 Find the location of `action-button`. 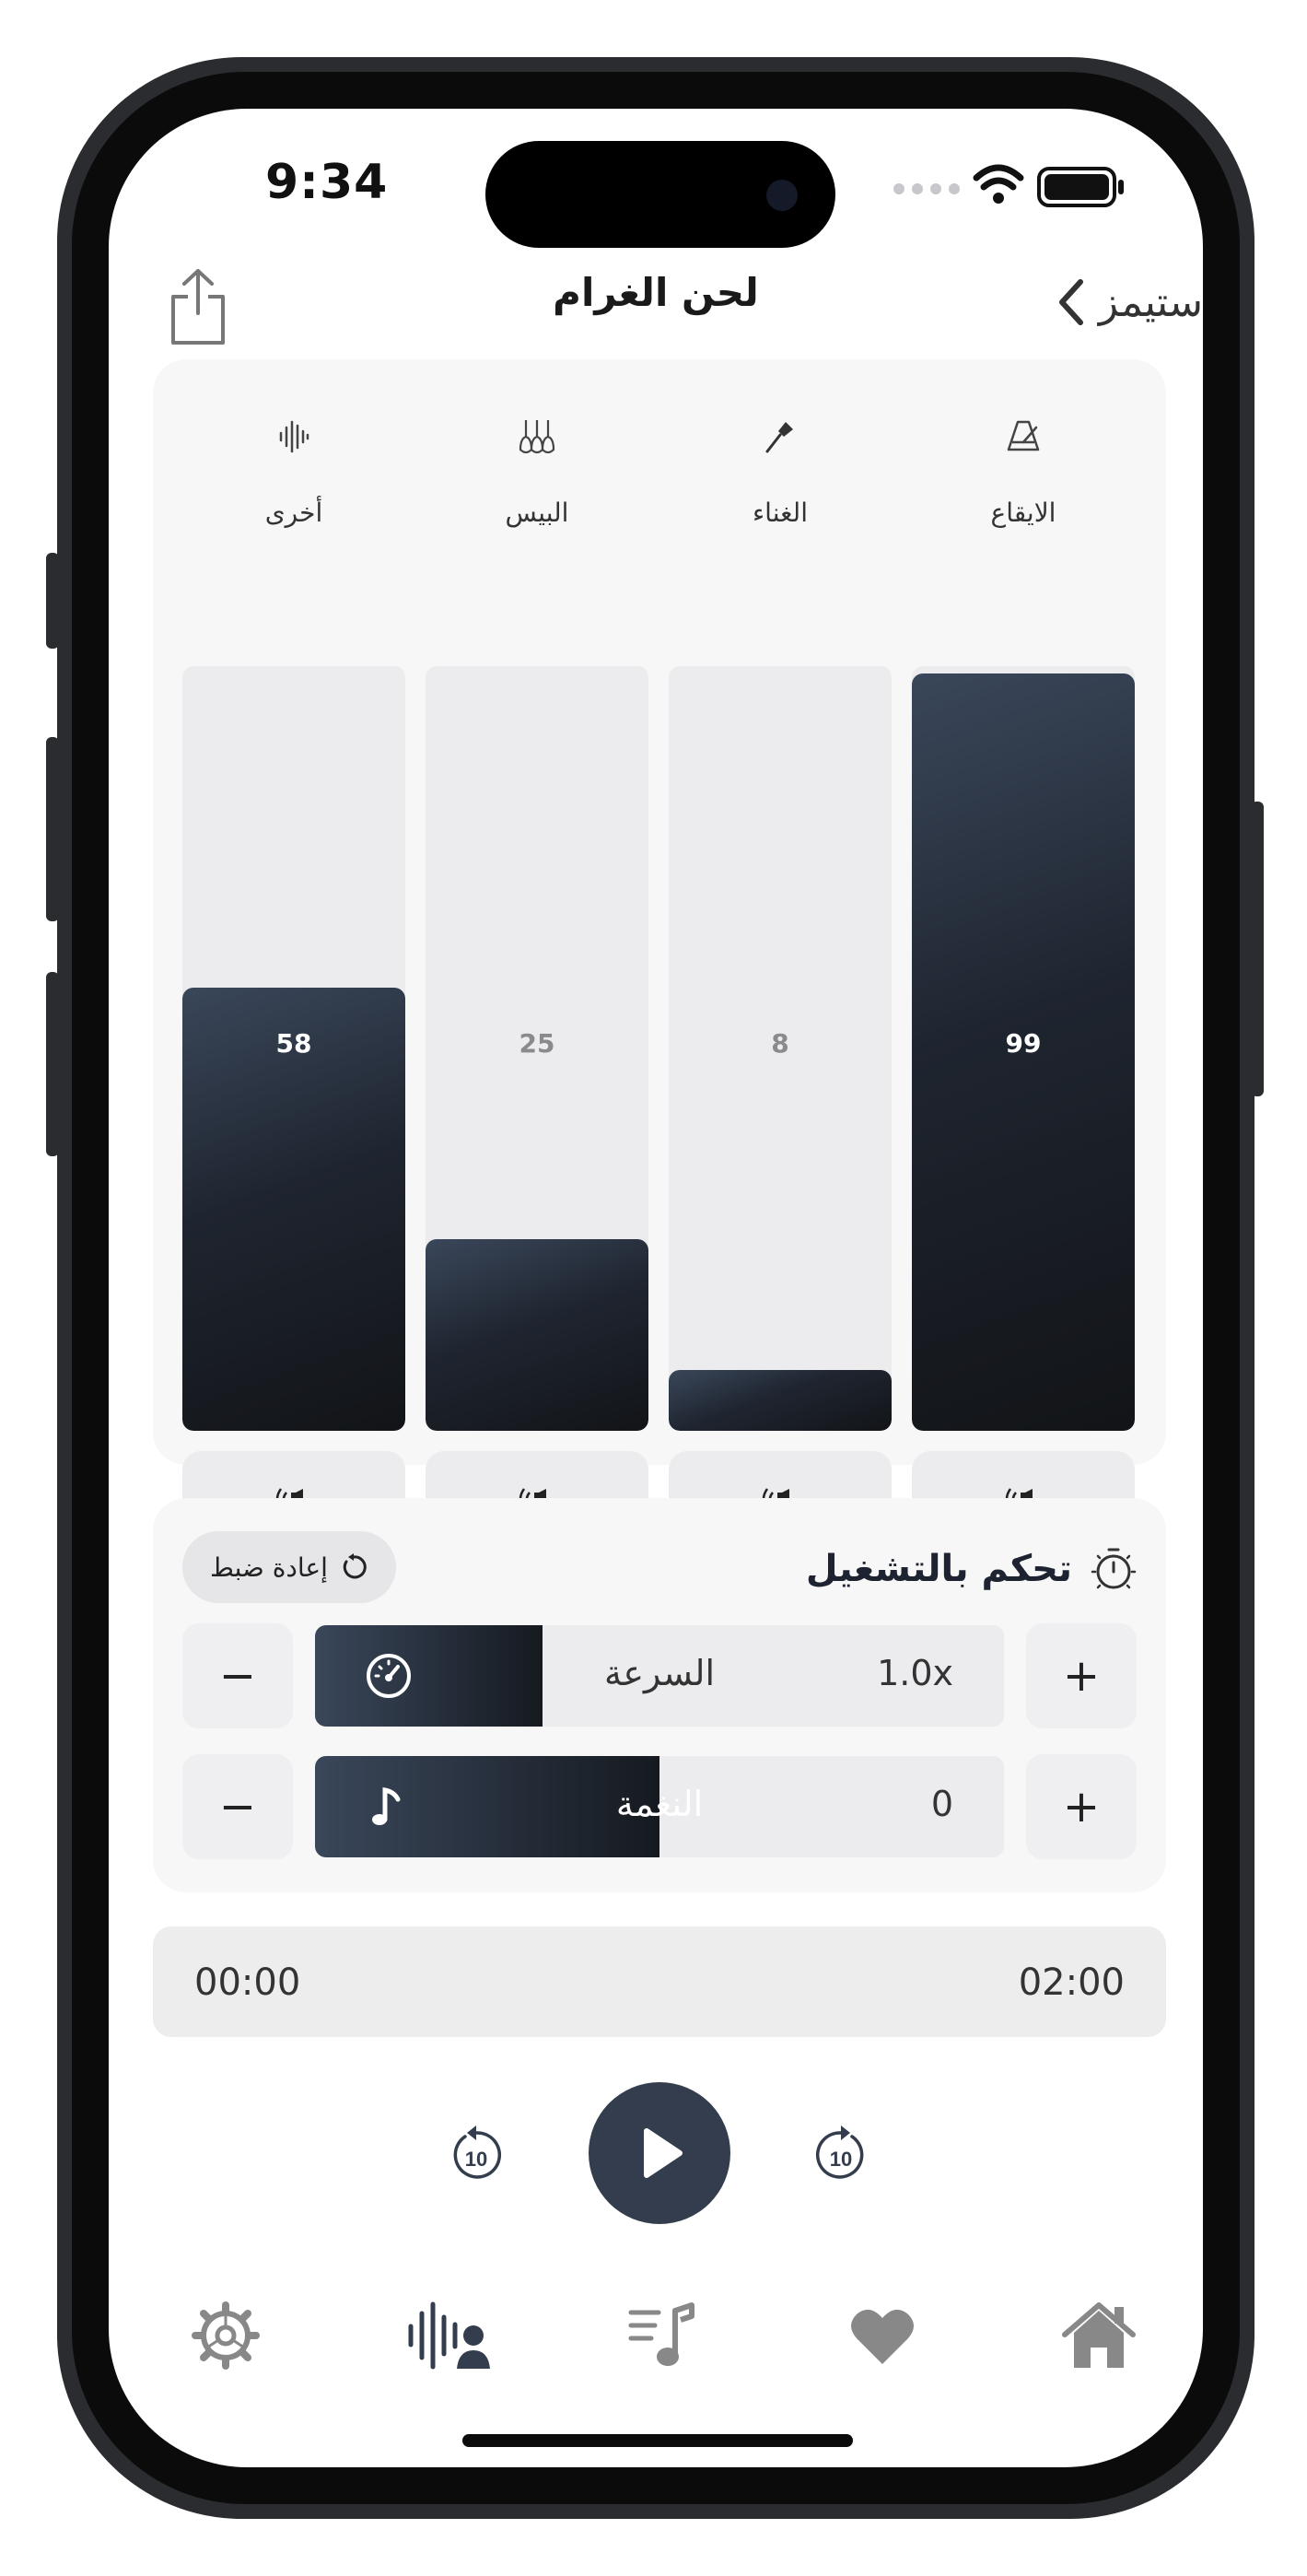

action-button is located at coordinates (53, 601).